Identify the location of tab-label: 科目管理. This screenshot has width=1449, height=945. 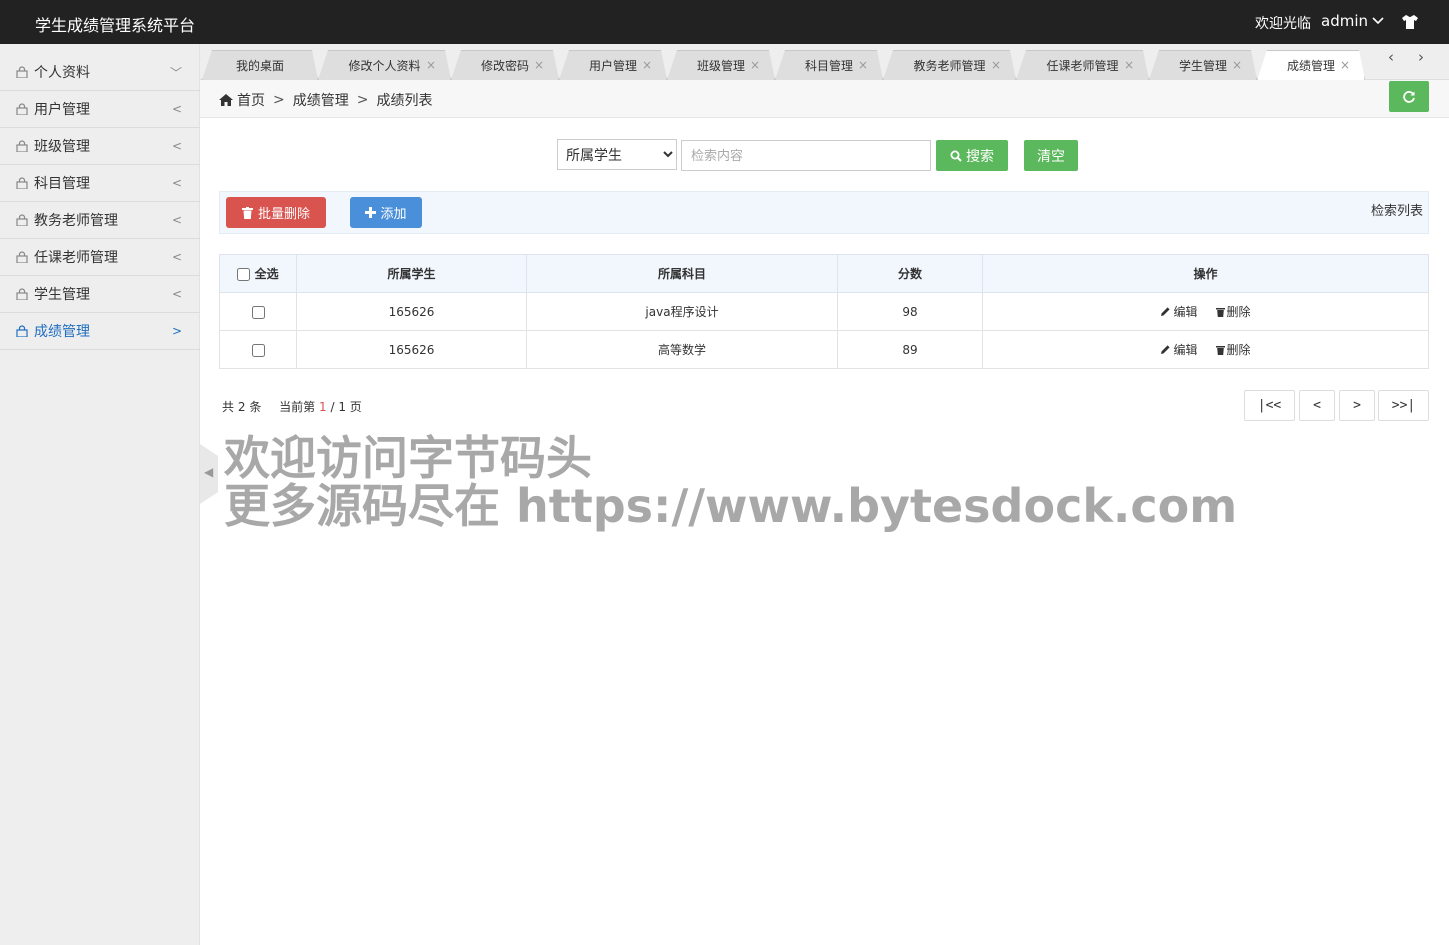
(828, 66).